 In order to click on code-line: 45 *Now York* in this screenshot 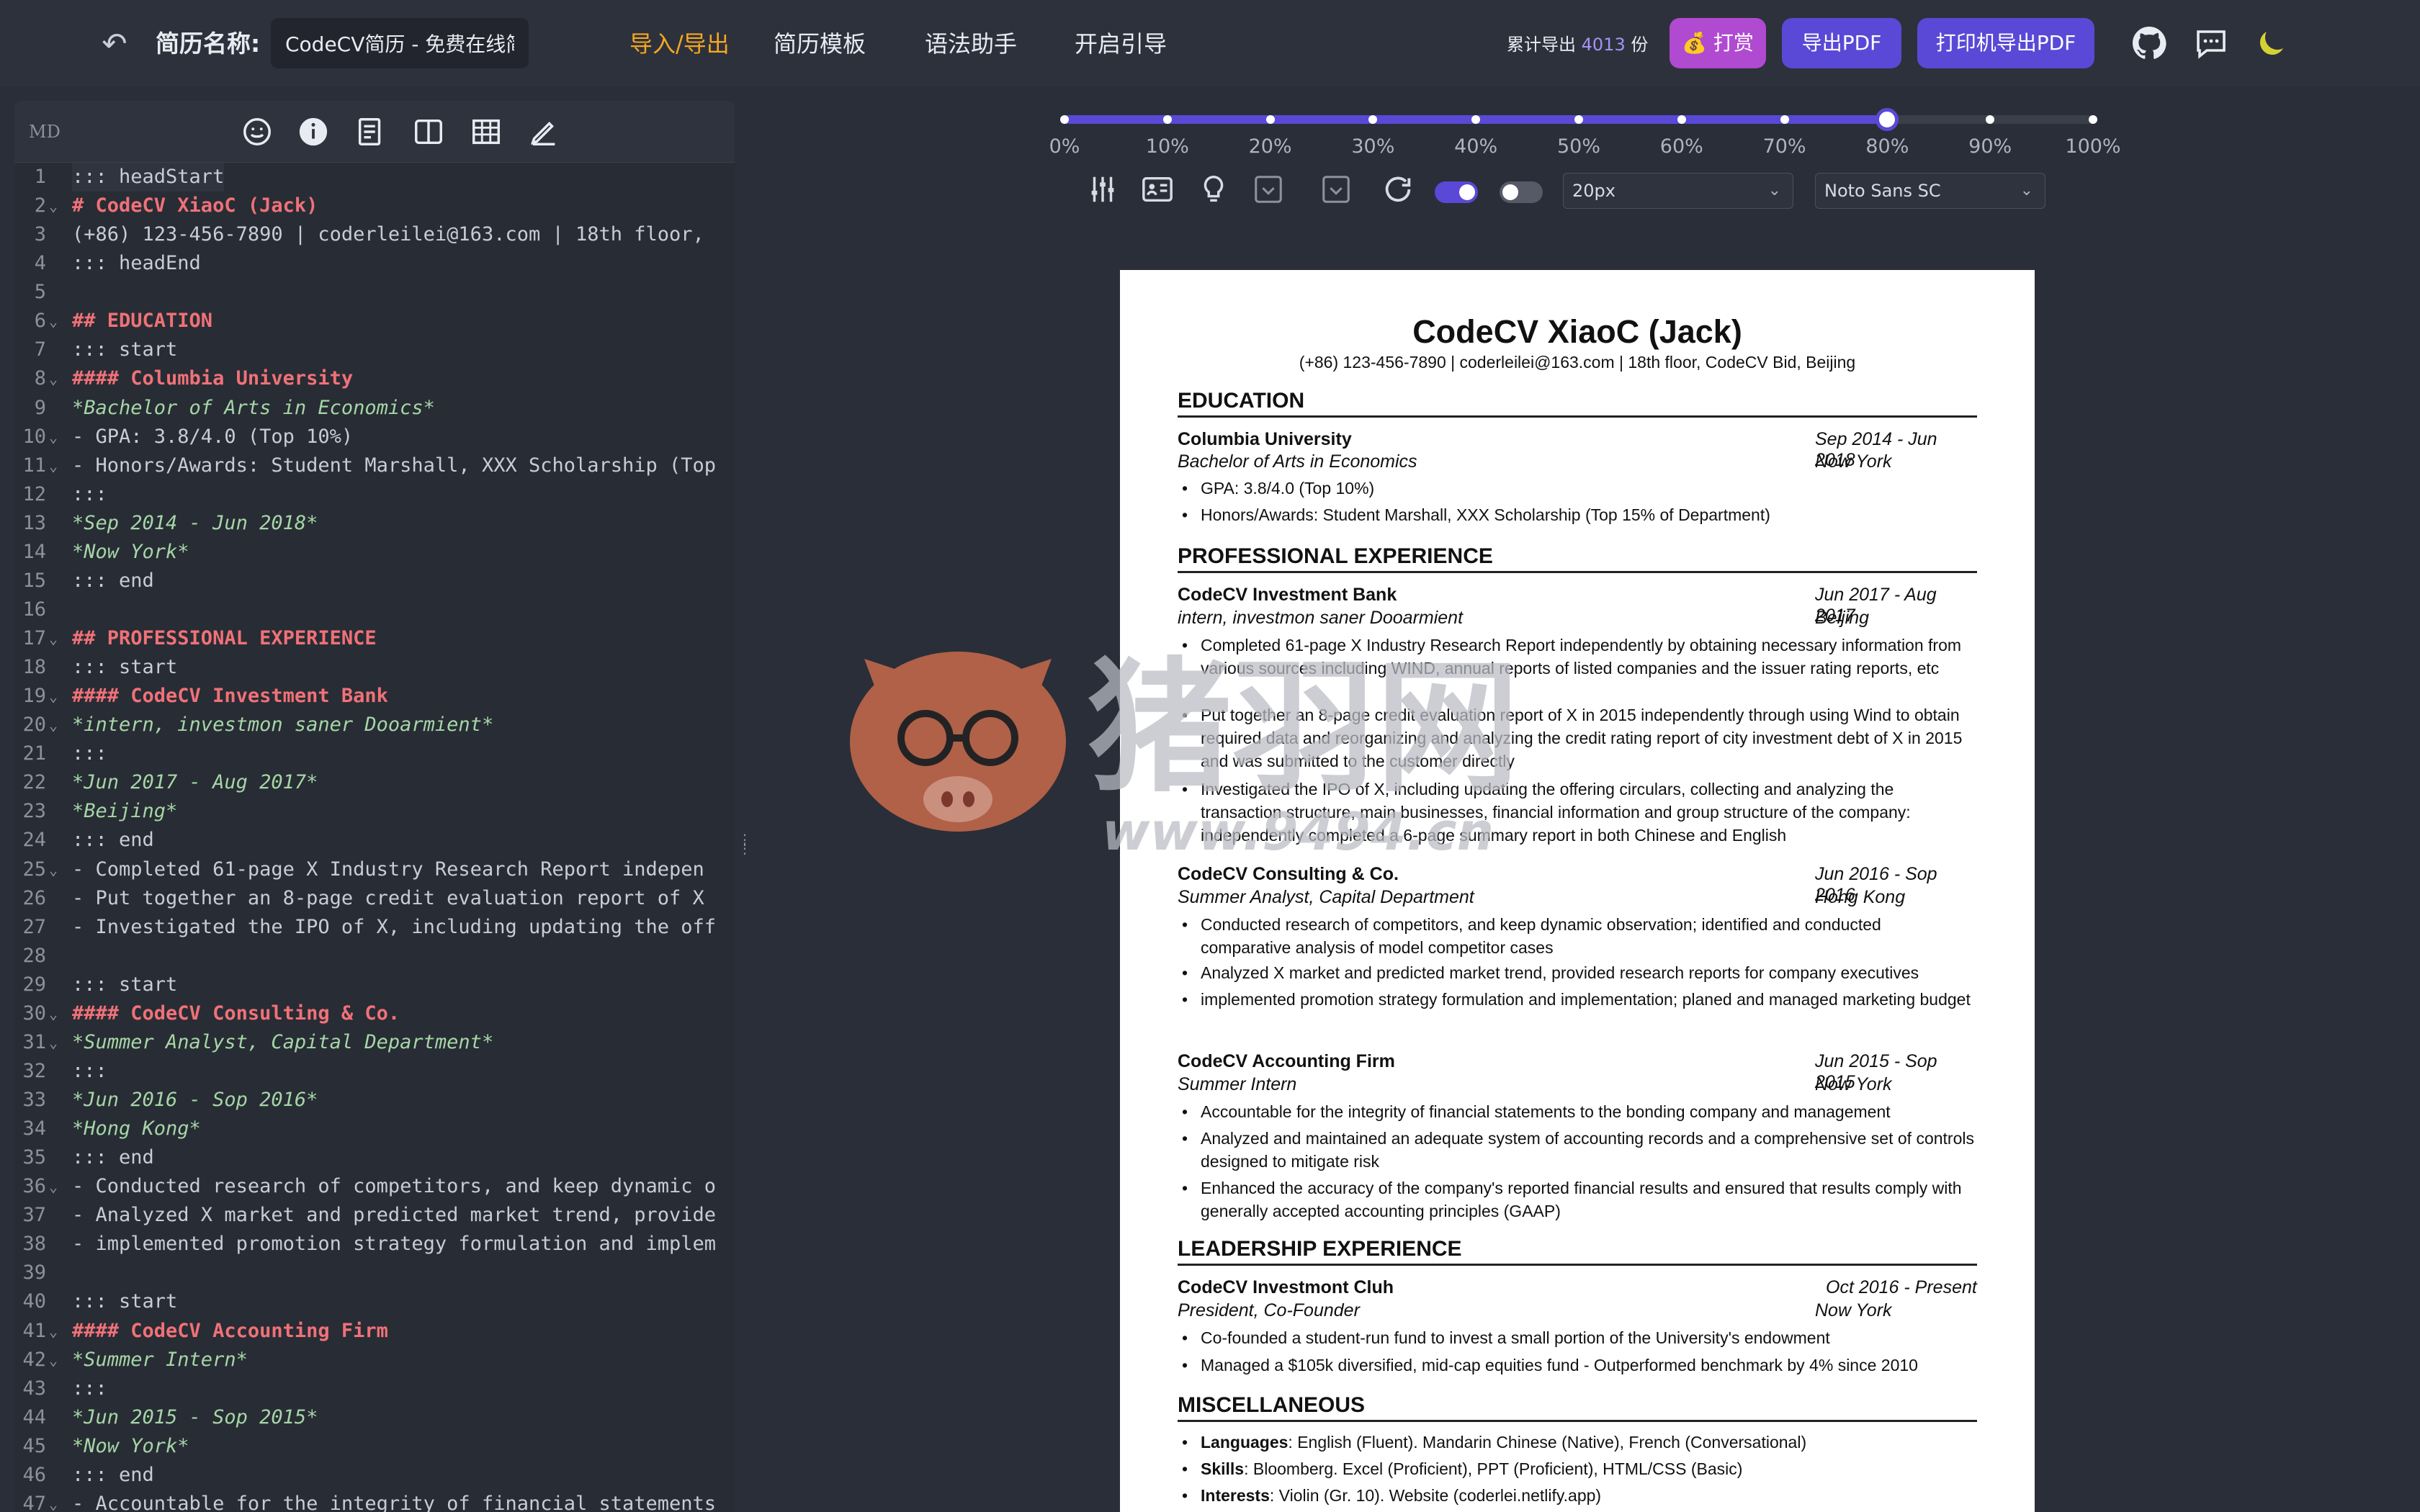, I will do `click(375, 1446)`.